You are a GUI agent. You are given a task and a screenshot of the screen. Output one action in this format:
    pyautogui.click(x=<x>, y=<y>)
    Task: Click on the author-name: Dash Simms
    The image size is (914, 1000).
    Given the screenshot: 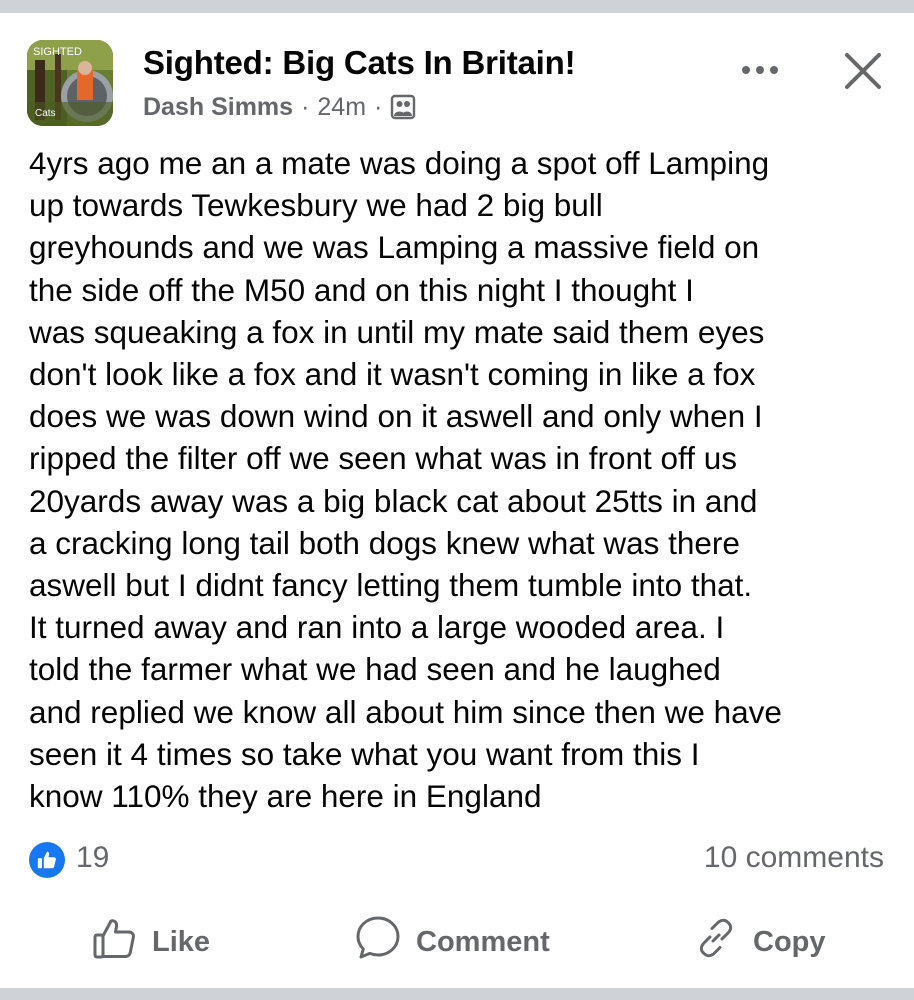 What is the action you would take?
    pyautogui.click(x=218, y=107)
    